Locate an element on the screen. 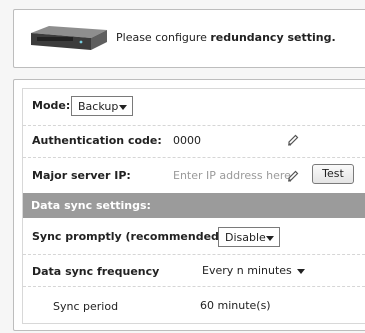 This screenshot has height=333, width=365. sync-frequency-label: Data sync frequency is located at coordinates (96, 271).